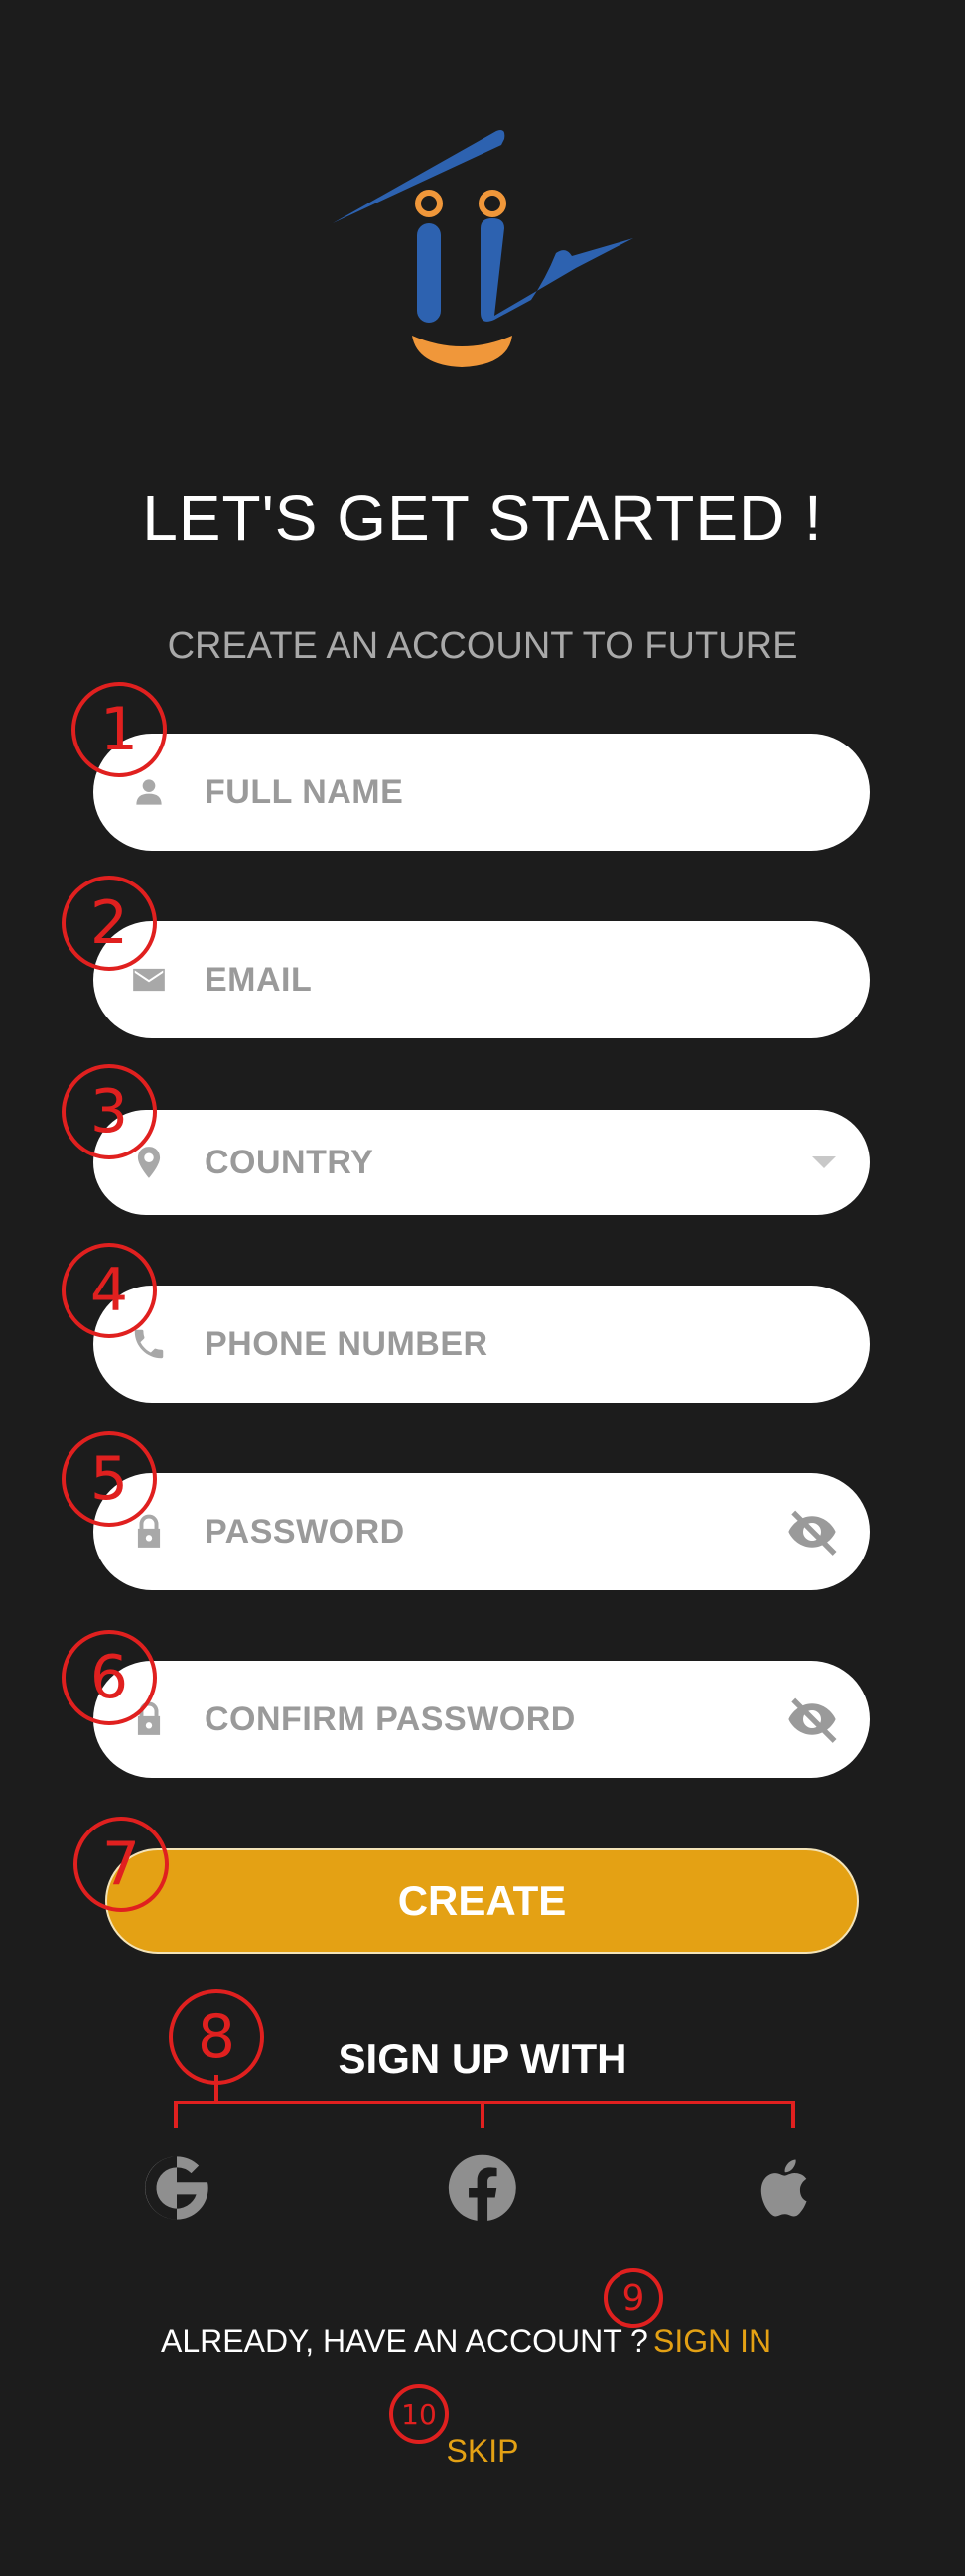  I want to click on page-title: LET'S GET STARTED !, so click(482, 518).